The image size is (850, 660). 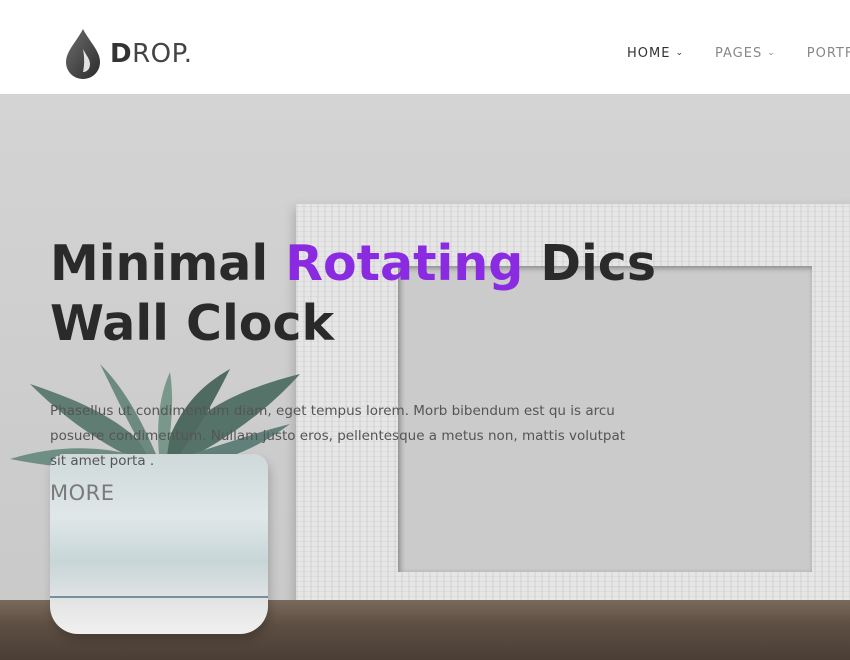 I want to click on nav-item-portfolio: PORTFO, so click(x=828, y=53).